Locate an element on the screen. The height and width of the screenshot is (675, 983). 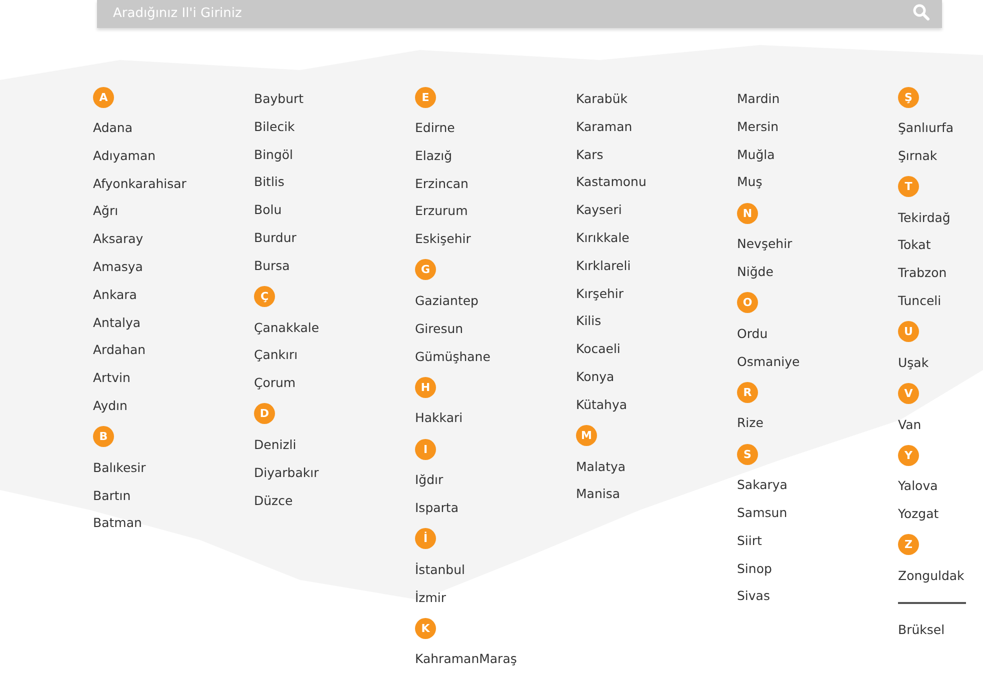
city-link: Giresun is located at coordinates (495, 328).